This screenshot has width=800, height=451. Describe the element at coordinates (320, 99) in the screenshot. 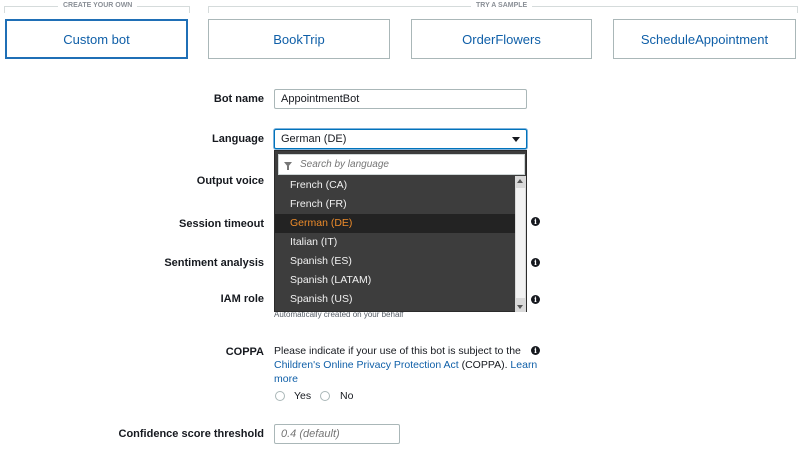

I see `bot-name-value: AppointmentBot` at that location.